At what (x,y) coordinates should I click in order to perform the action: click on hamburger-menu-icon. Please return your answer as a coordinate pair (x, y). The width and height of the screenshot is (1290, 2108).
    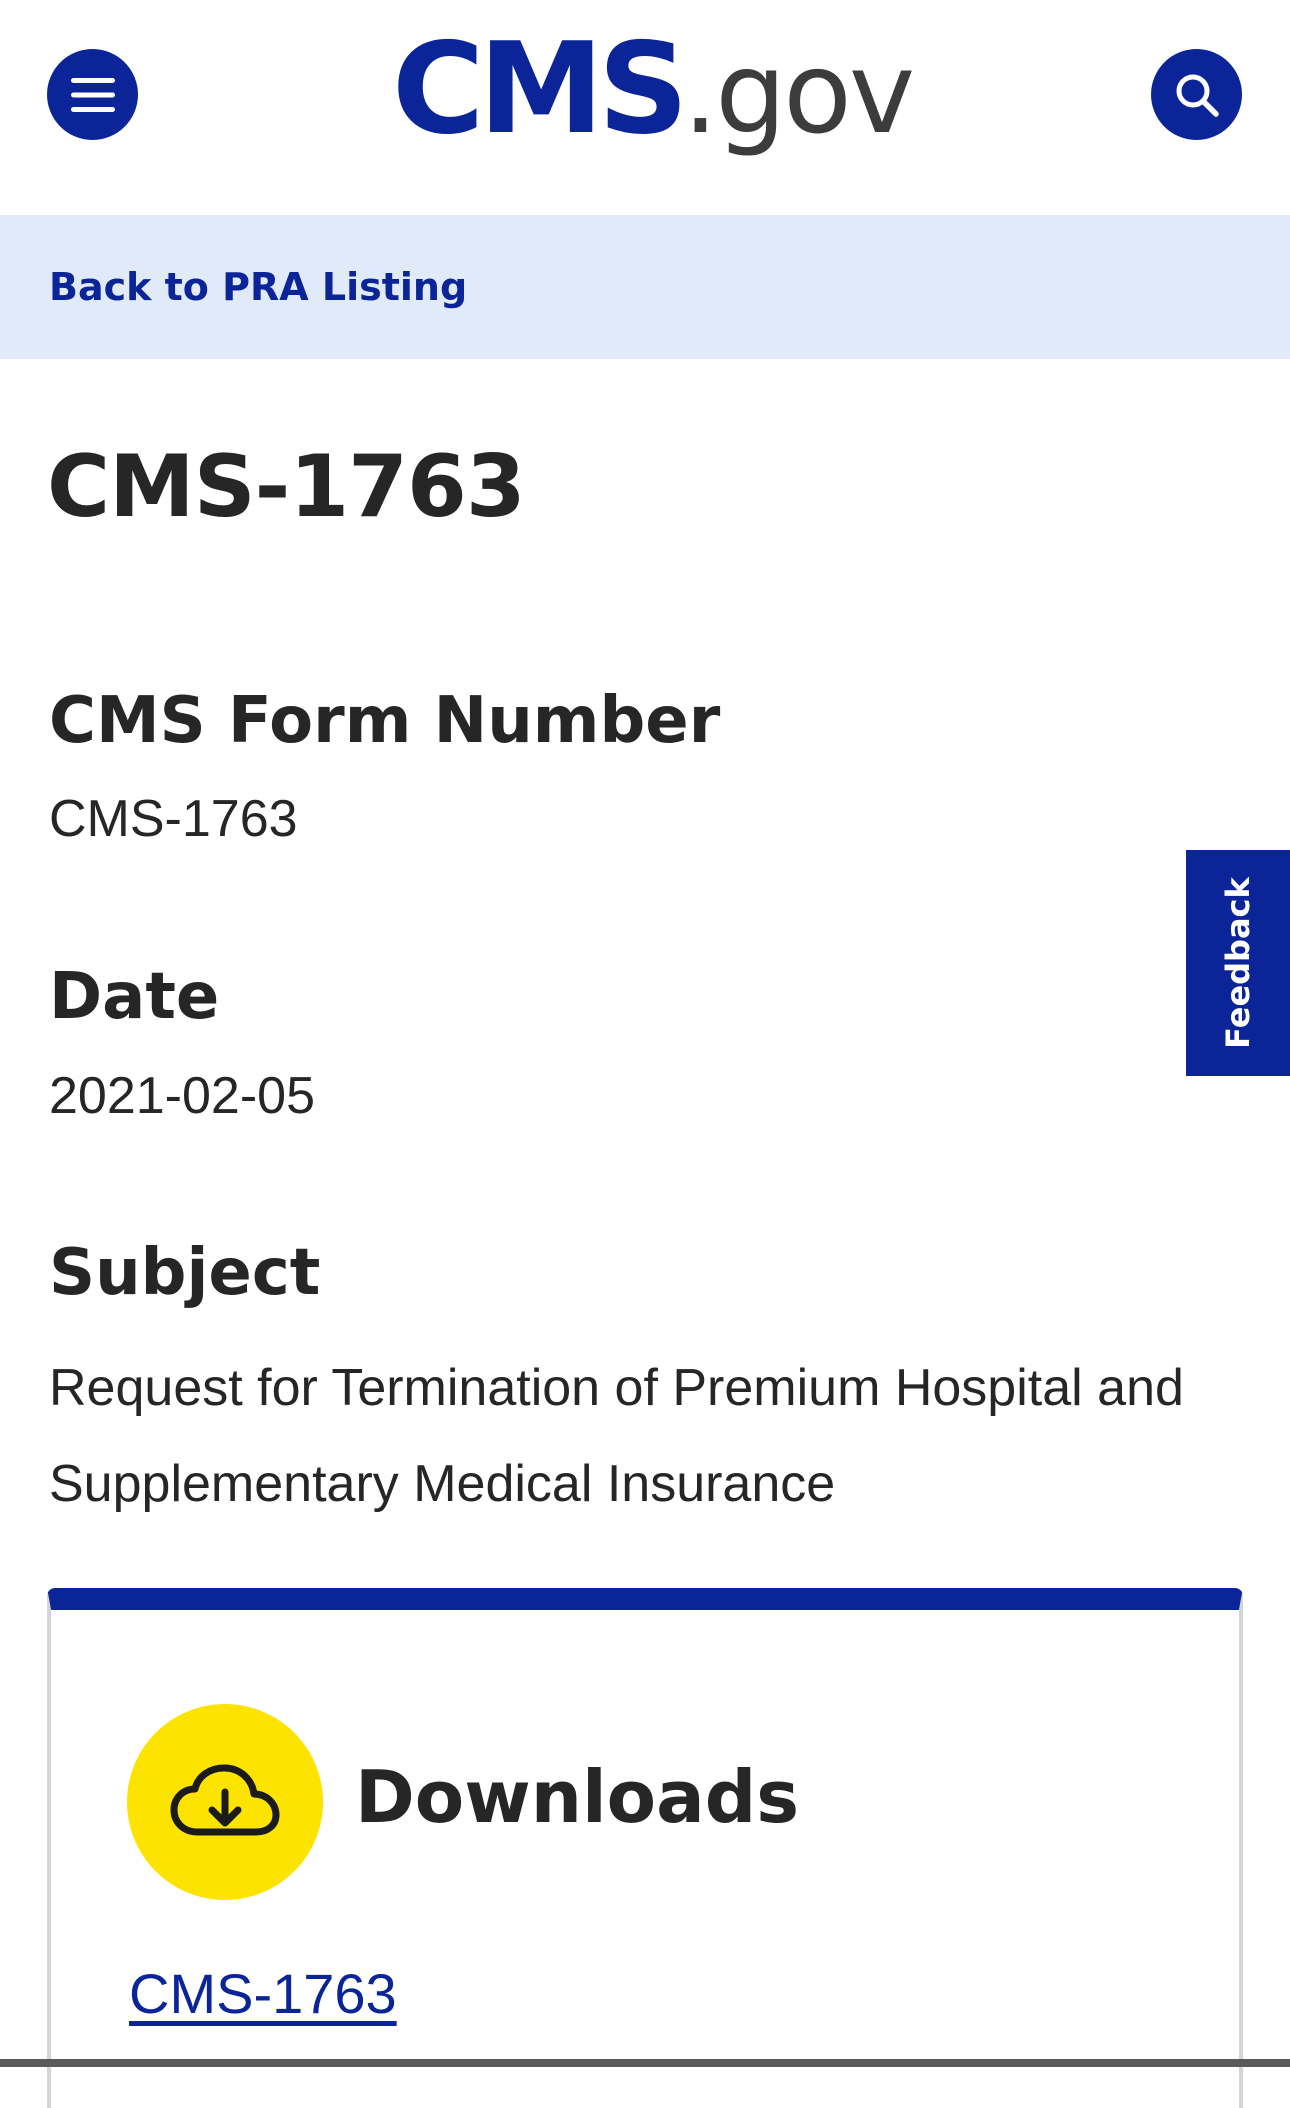
    Looking at the image, I should click on (92, 94).